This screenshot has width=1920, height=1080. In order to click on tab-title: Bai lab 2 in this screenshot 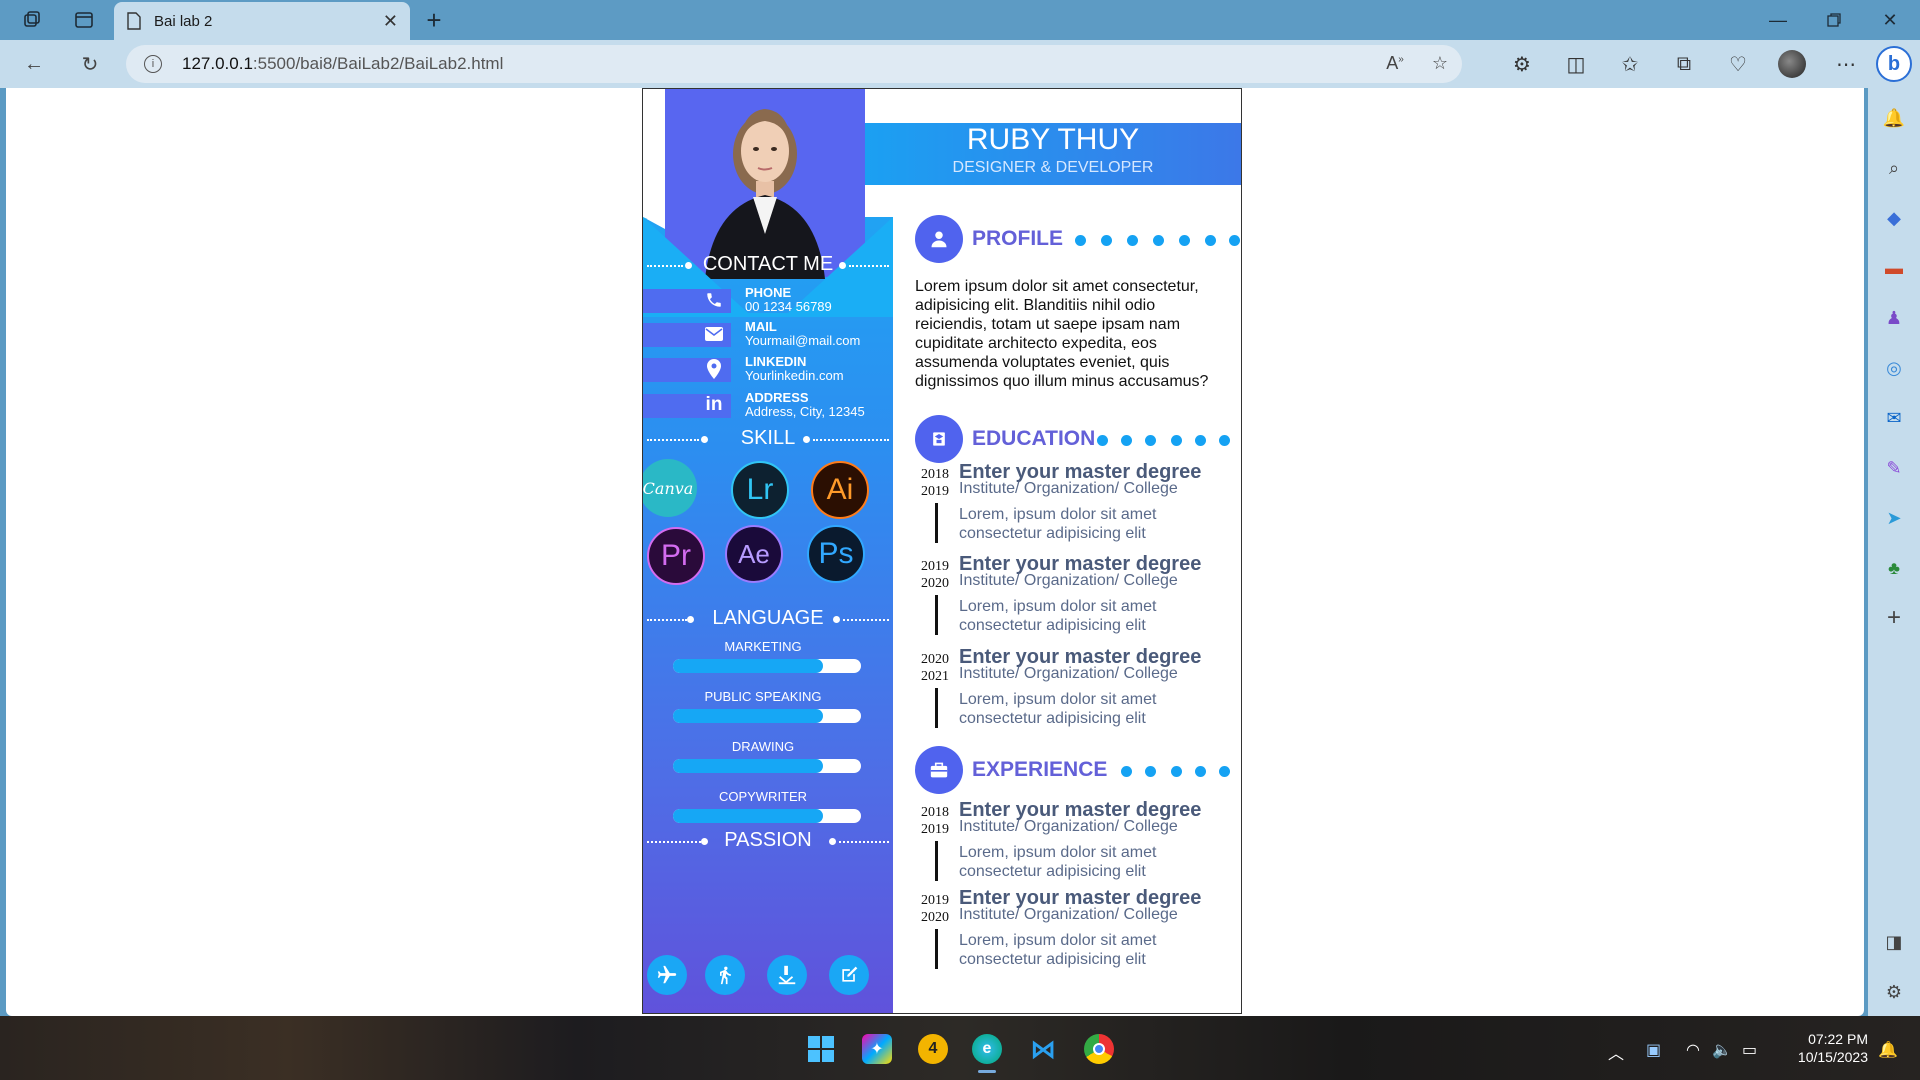, I will do `click(183, 21)`.